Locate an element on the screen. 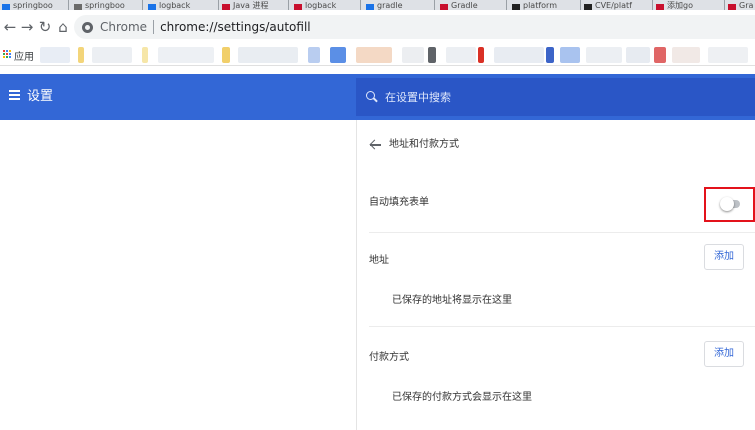 The image size is (755, 430). addresses-label: 地址 is located at coordinates (379, 260).